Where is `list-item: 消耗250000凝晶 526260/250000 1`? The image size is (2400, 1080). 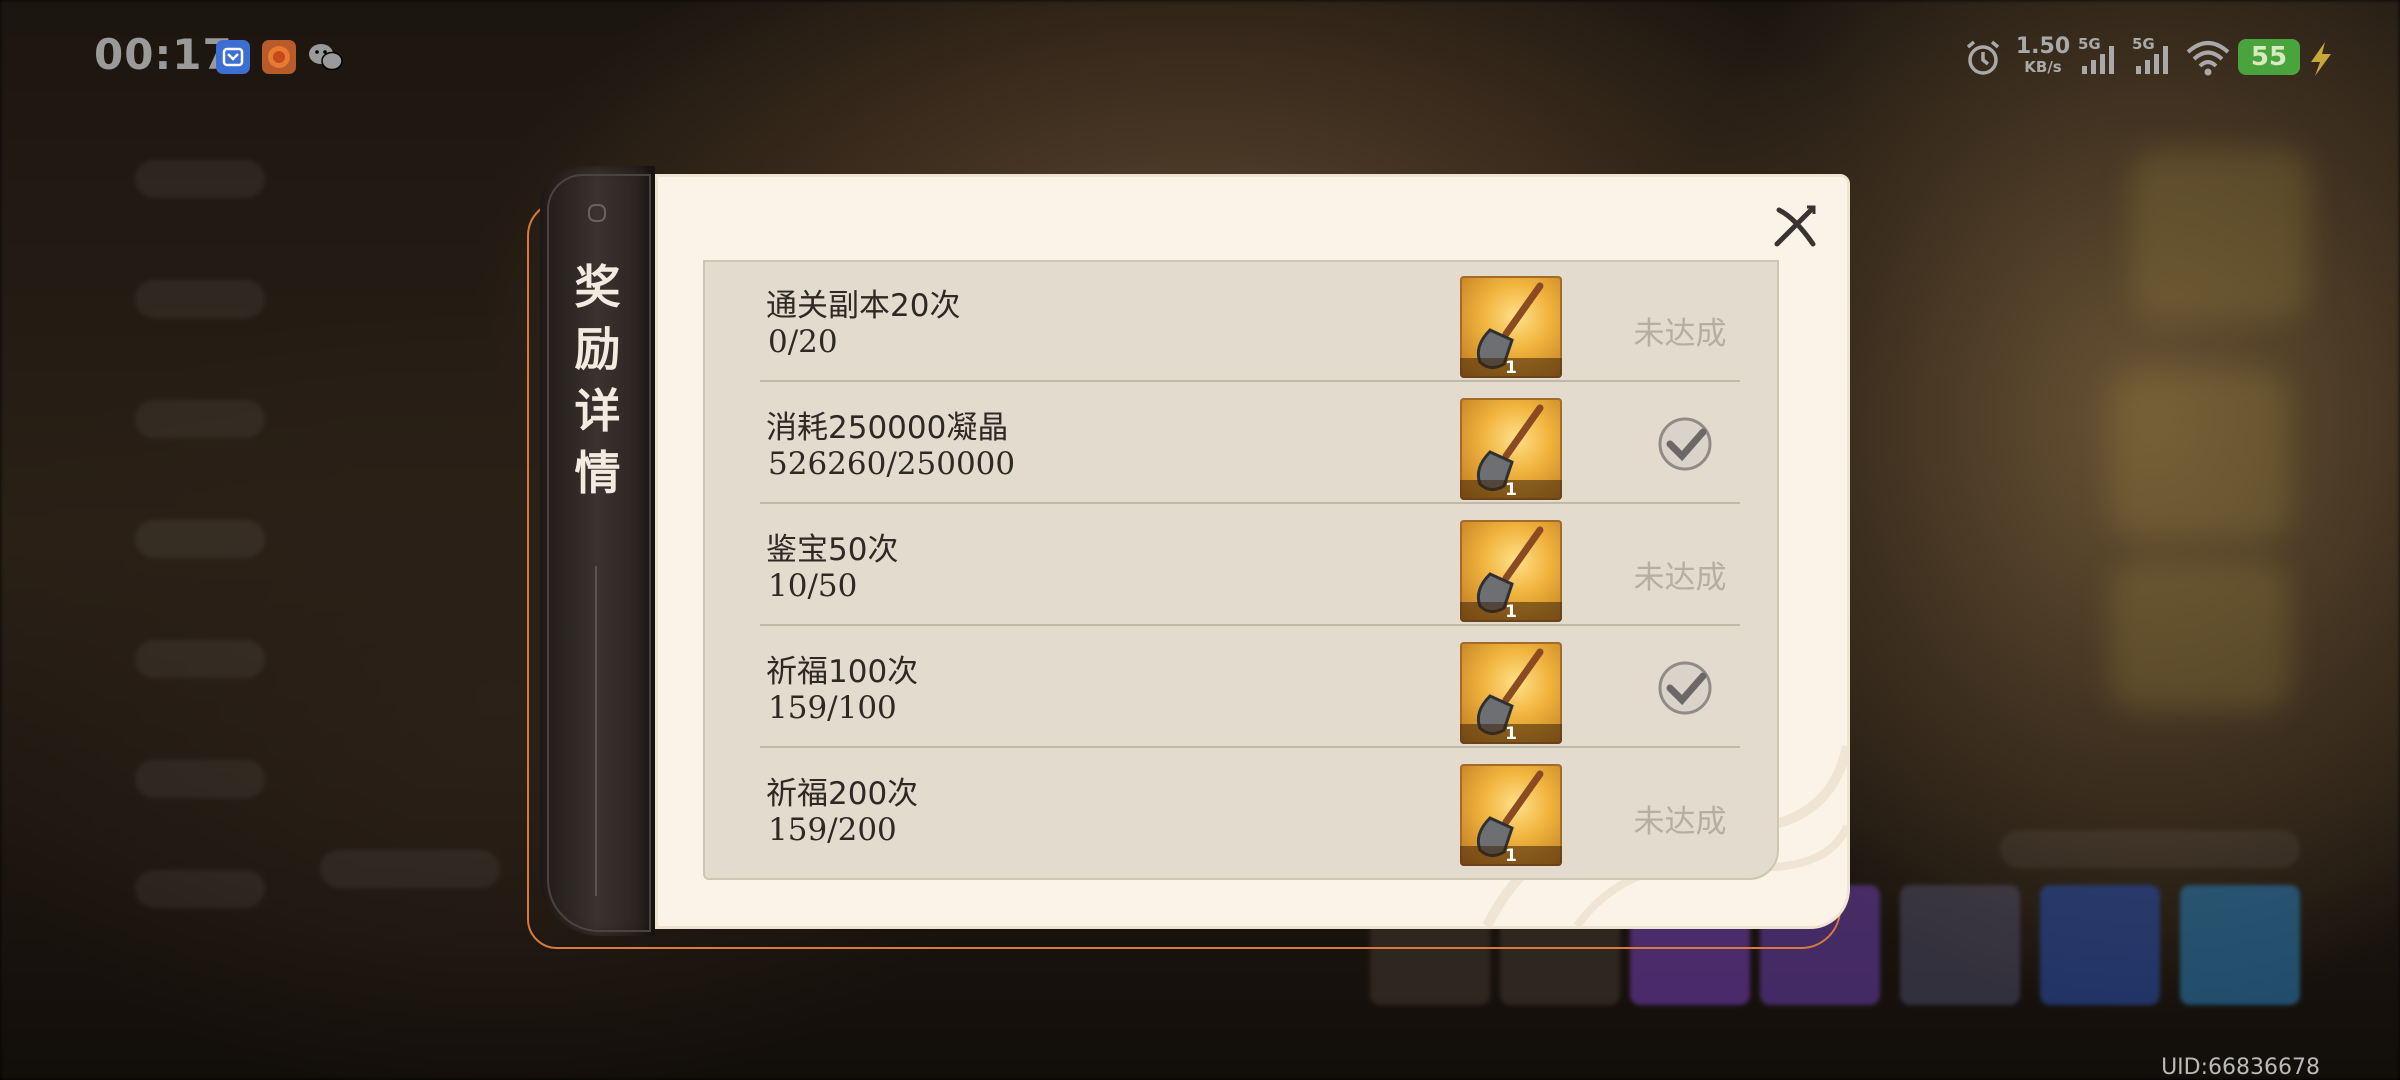 list-item: 消耗250000凝晶 526260/250000 1 is located at coordinates (1250, 444).